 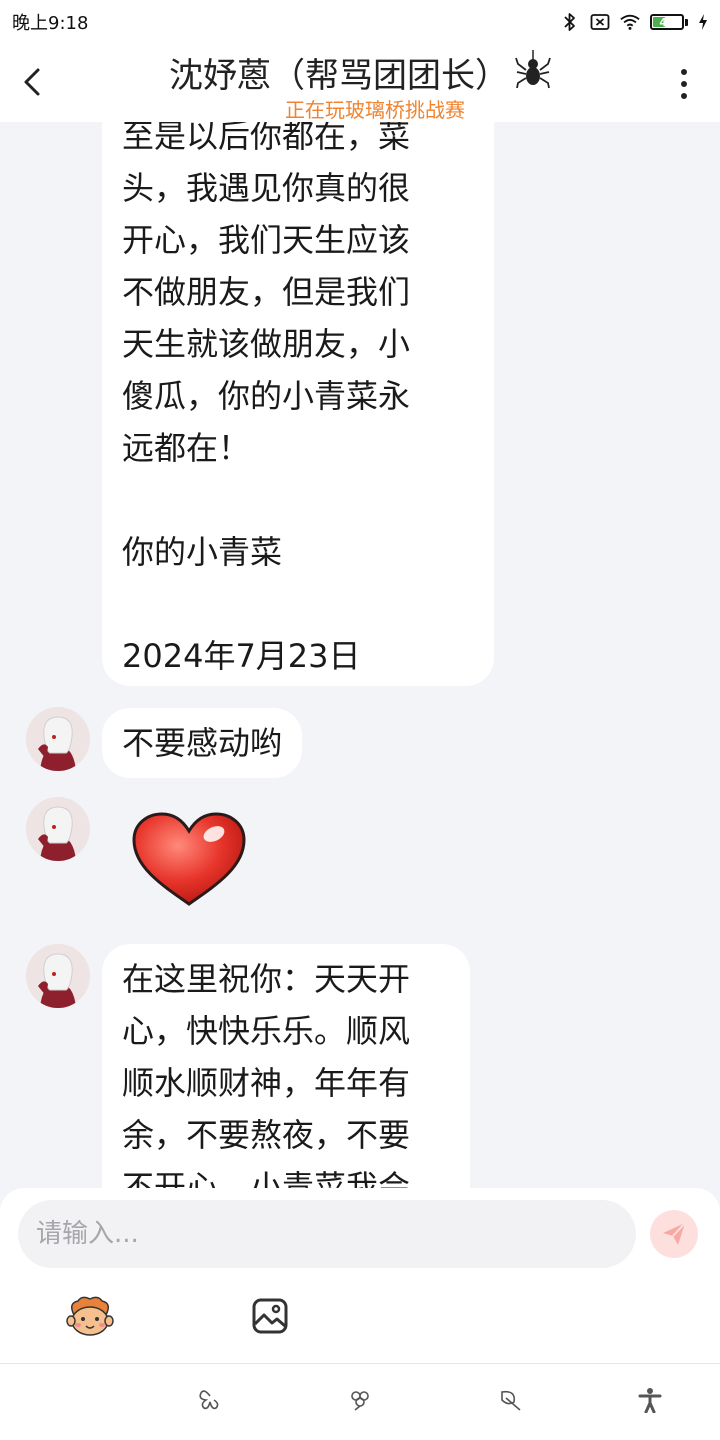 I want to click on status-icons: 46, so click(x=634, y=22).